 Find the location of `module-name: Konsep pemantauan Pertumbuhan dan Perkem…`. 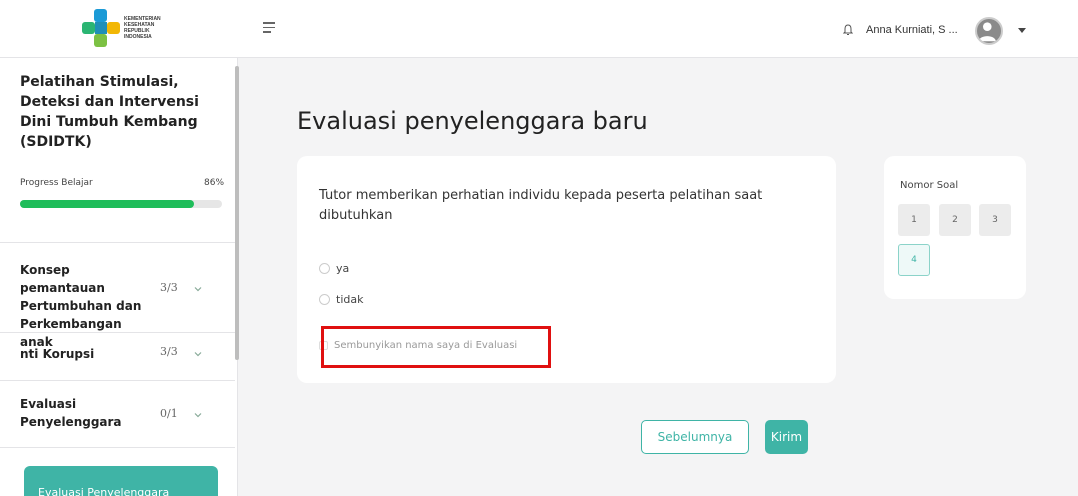

module-name: Konsep pemantauan Pertumbuhan dan Perkem… is located at coordinates (81, 306).